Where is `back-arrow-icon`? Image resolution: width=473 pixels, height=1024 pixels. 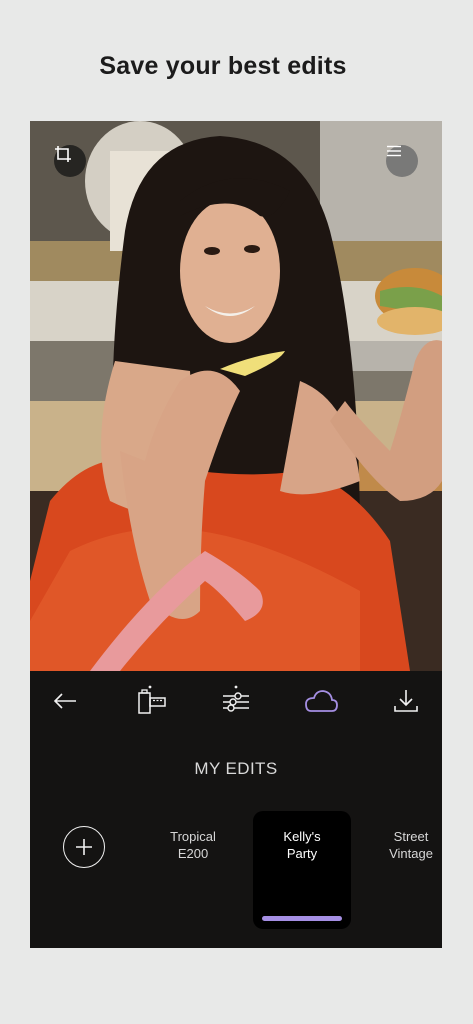 back-arrow-icon is located at coordinates (64, 701).